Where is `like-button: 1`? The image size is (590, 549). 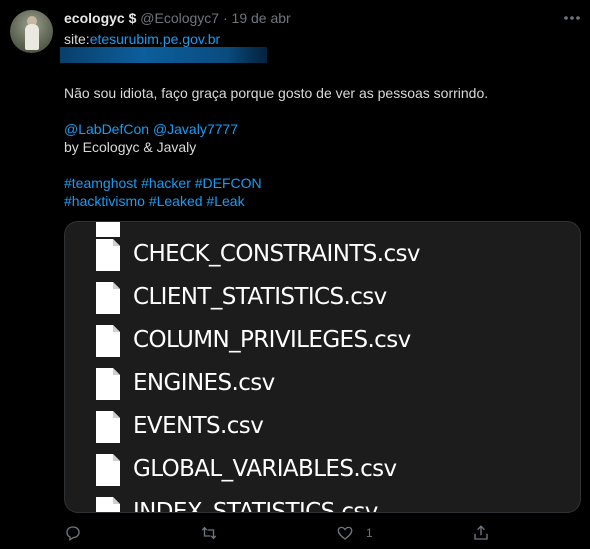 like-button: 1 is located at coordinates (354, 533).